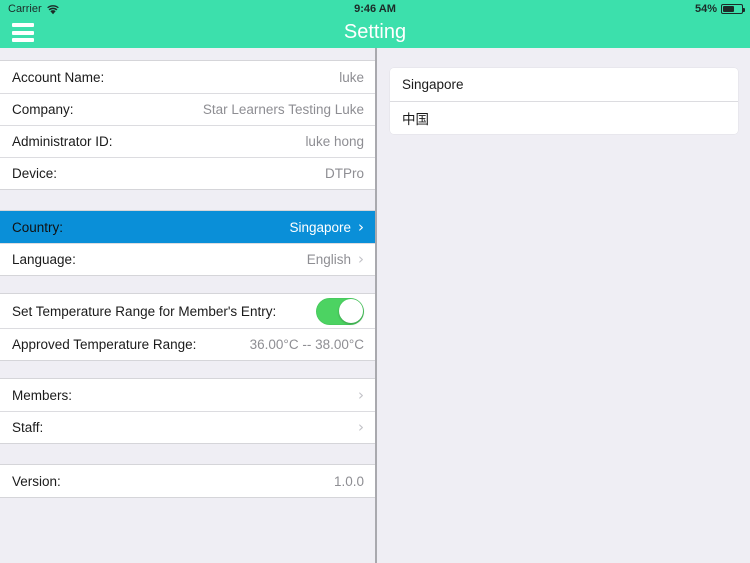 Image resolution: width=750 pixels, height=563 pixels. Describe the element at coordinates (334, 141) in the screenshot. I see `administrator-id-value: luke hong` at that location.